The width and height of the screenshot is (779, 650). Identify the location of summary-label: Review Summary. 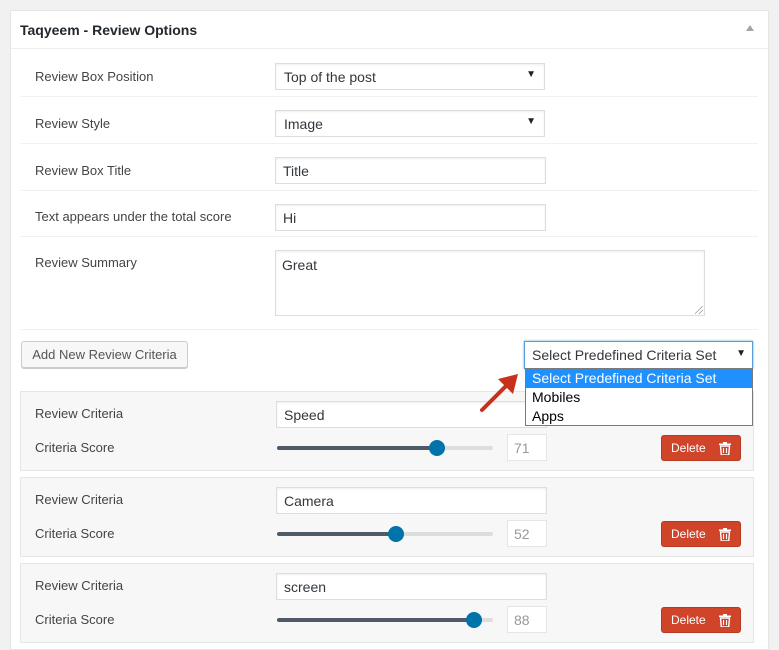
(86, 262).